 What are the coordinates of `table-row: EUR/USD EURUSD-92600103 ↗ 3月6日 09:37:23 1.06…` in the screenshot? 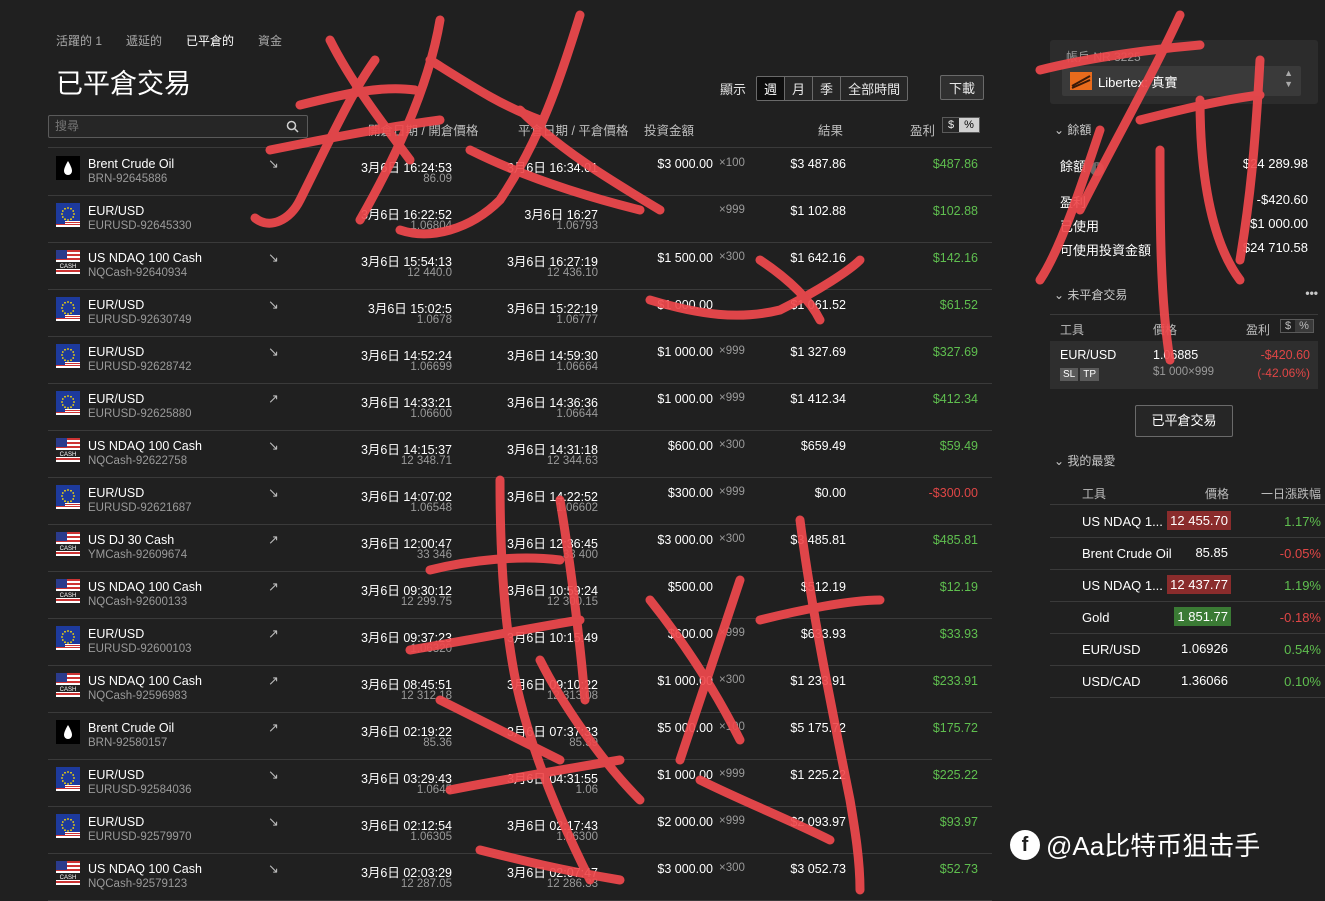 It's located at (520, 642).